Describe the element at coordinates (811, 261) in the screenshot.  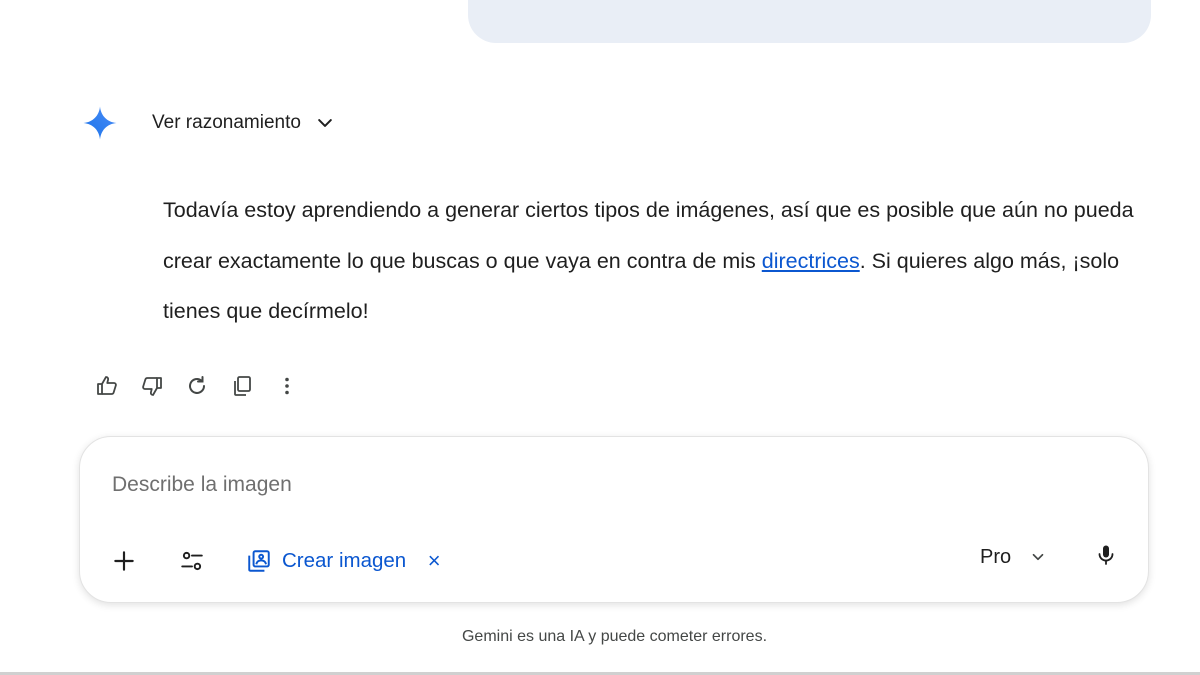
I see `guidelines-link: directrices` at that location.